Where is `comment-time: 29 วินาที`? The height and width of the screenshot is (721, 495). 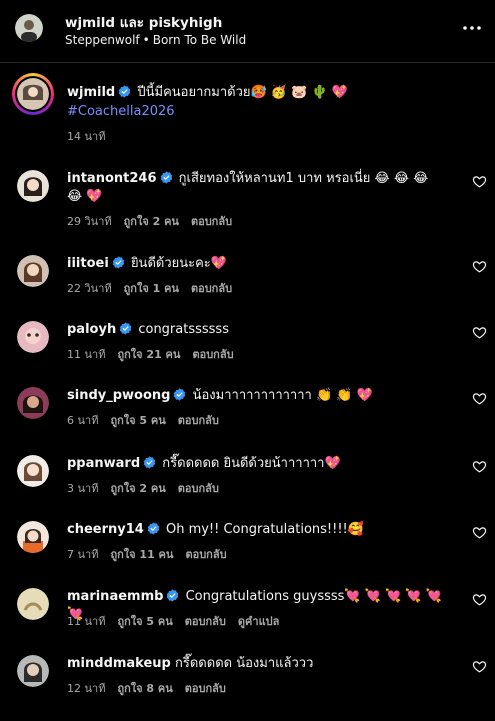 comment-time: 29 วินาที is located at coordinates (89, 221).